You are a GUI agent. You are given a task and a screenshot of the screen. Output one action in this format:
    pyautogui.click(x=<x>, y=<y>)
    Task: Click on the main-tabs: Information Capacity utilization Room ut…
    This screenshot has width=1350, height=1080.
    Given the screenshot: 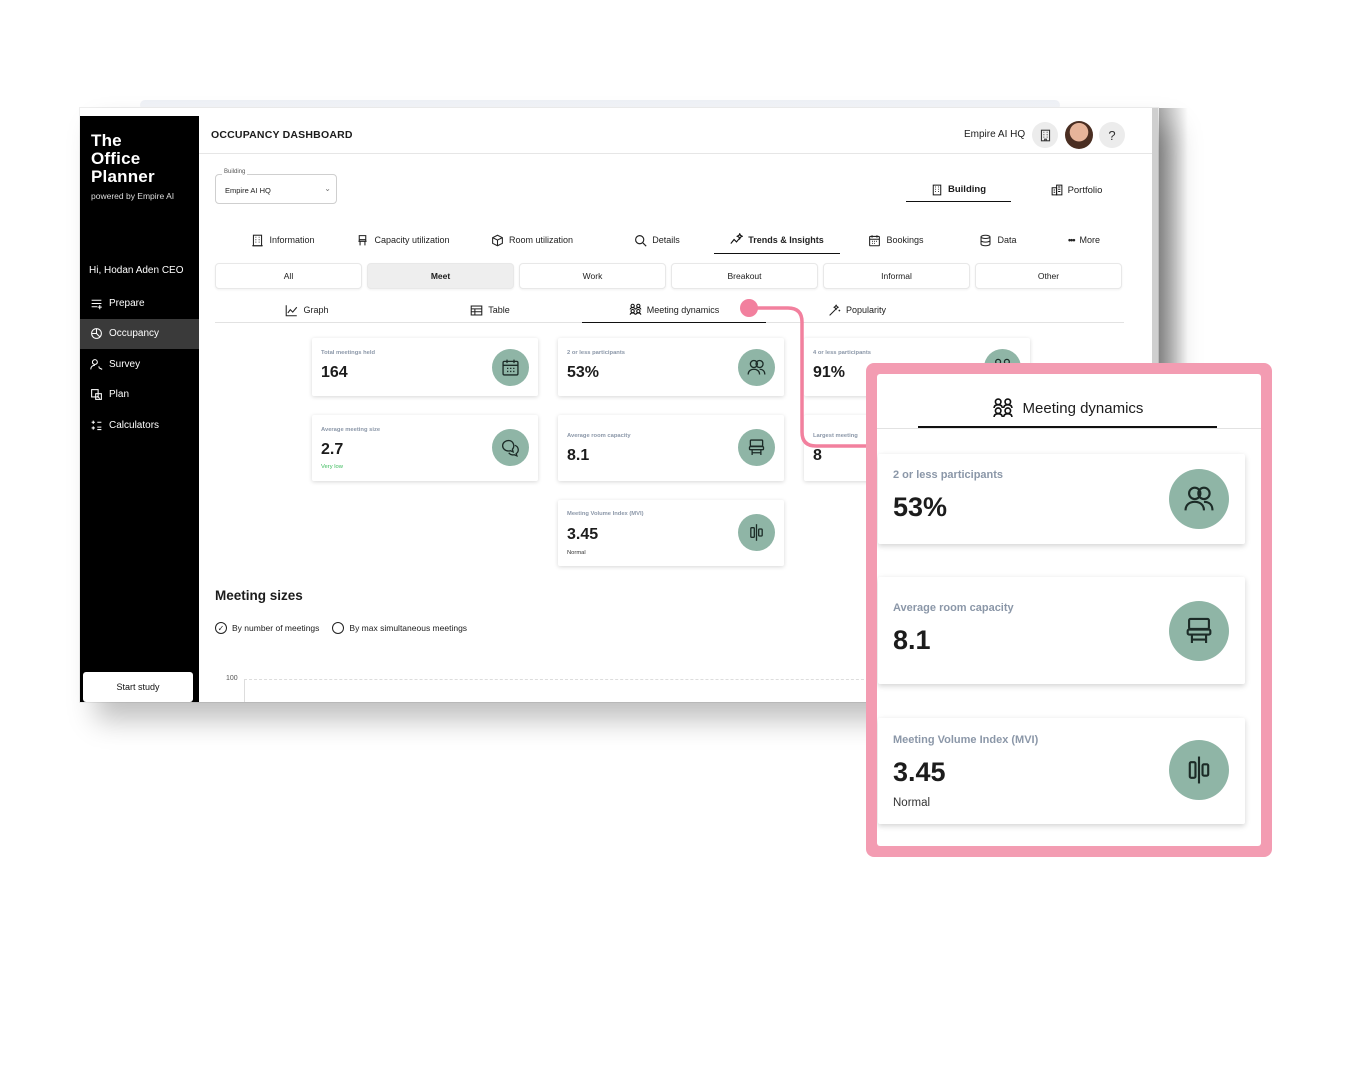 What is the action you would take?
    pyautogui.click(x=679, y=240)
    